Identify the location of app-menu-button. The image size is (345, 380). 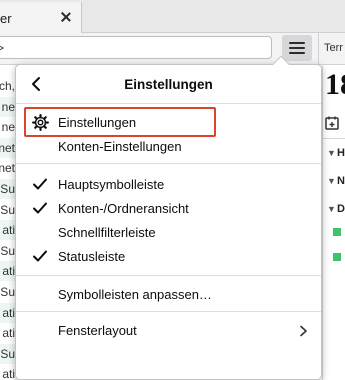
(297, 48).